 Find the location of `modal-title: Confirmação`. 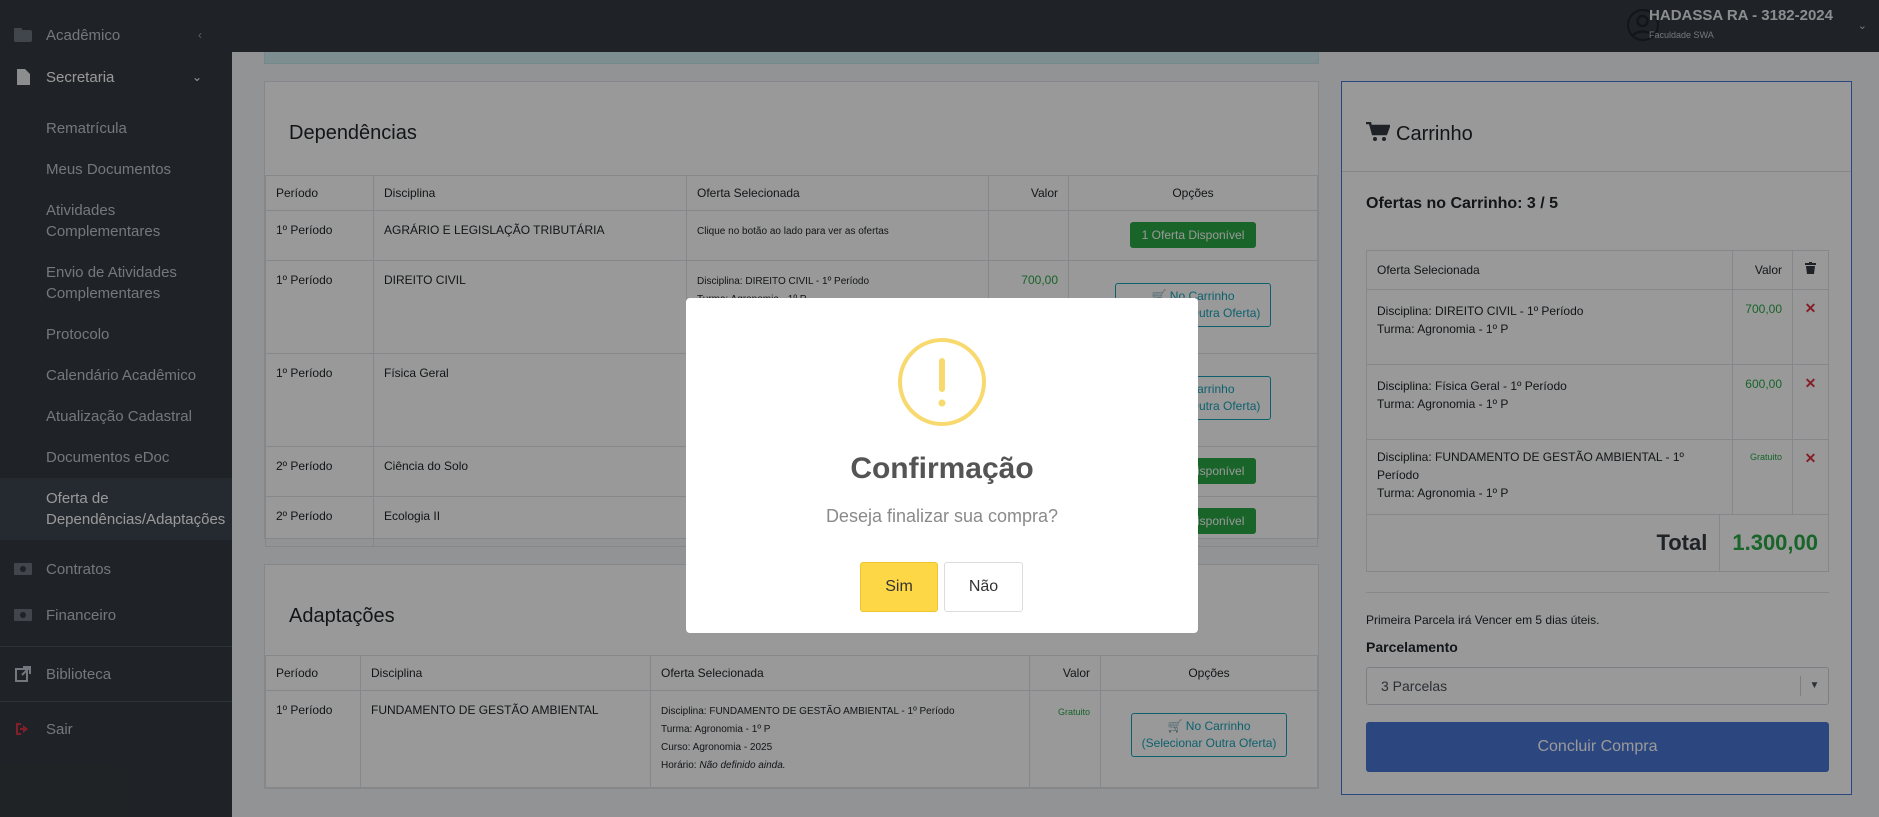

modal-title: Confirmação is located at coordinates (942, 468).